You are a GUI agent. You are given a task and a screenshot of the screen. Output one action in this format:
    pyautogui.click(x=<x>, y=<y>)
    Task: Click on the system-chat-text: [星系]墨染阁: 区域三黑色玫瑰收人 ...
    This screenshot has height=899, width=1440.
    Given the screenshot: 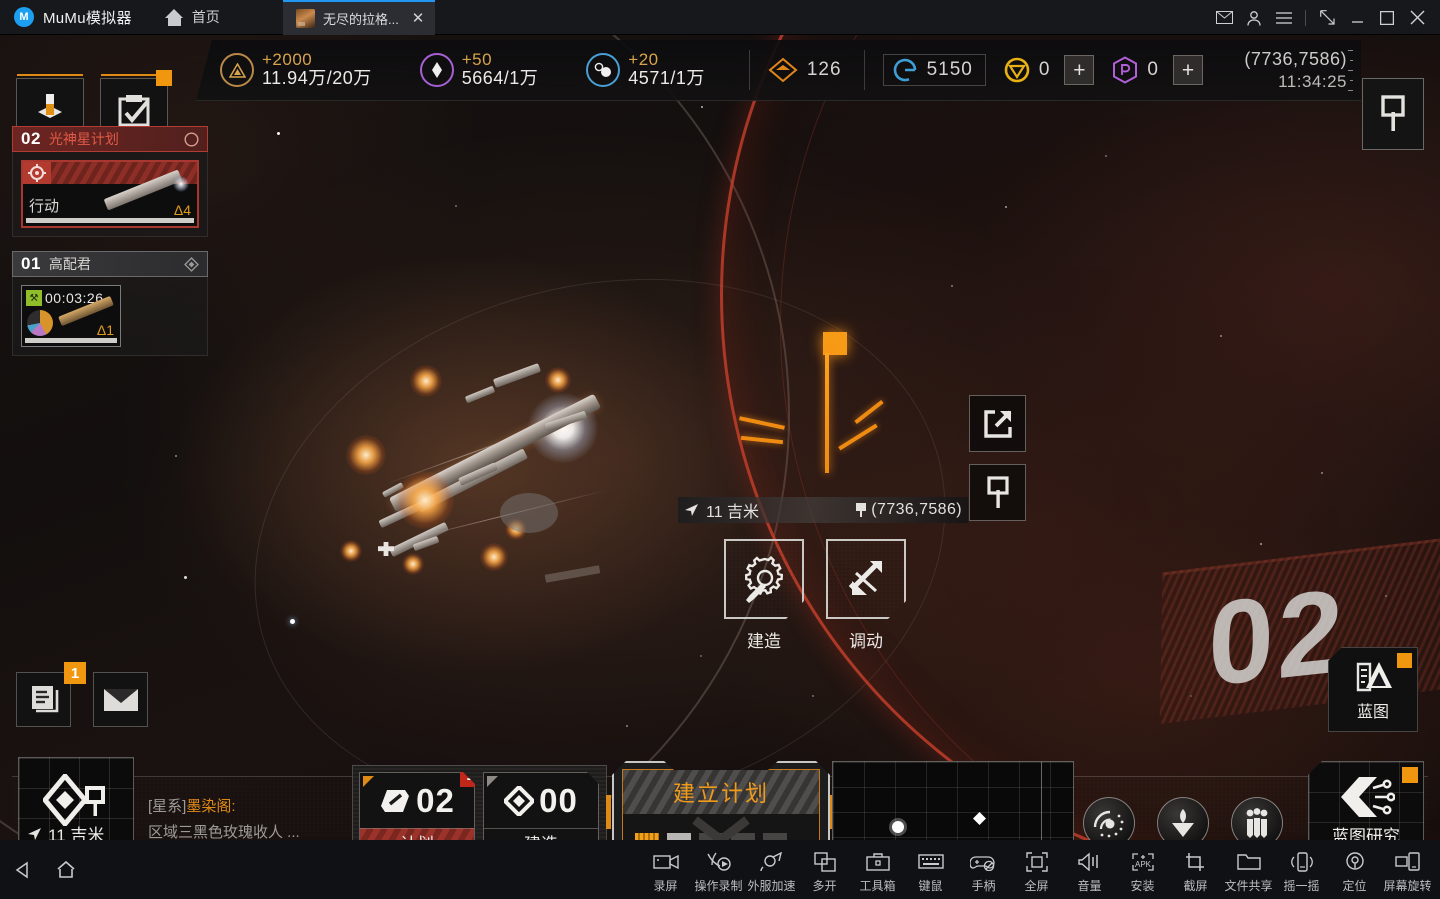 What is the action you would take?
    pyautogui.click(x=248, y=817)
    